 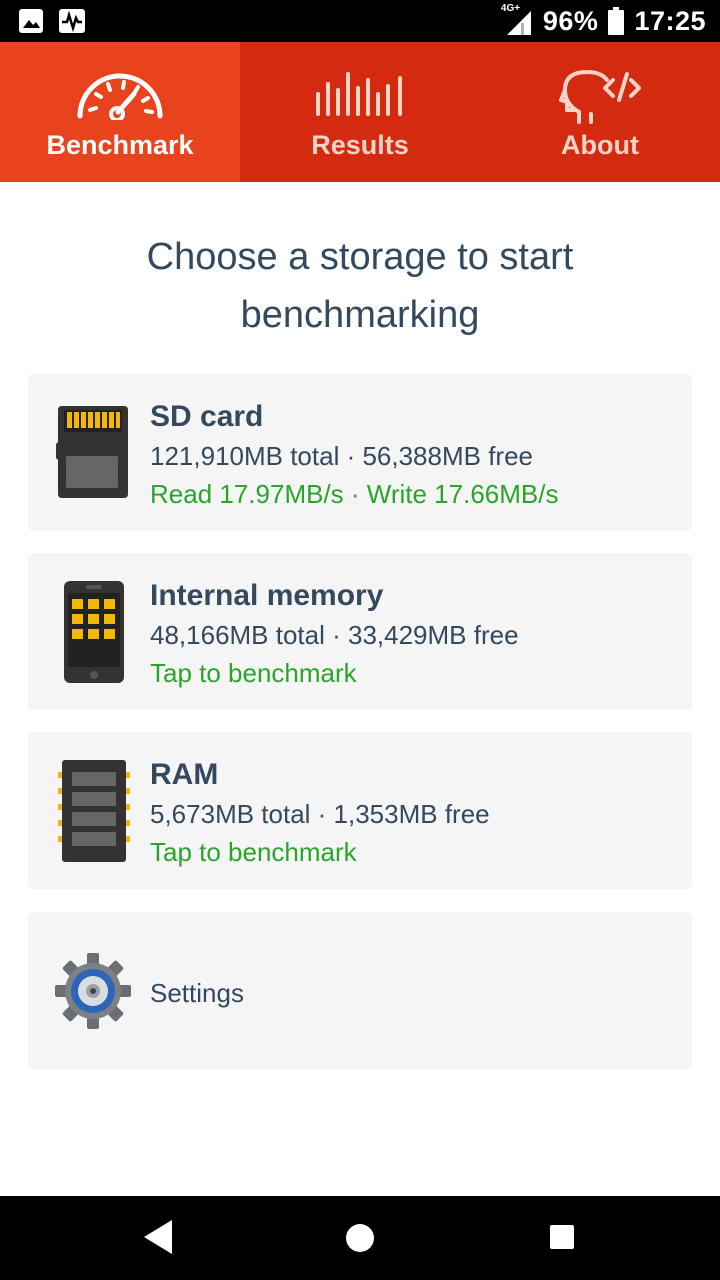 I want to click on ram-chip-icon, so click(x=94, y=811).